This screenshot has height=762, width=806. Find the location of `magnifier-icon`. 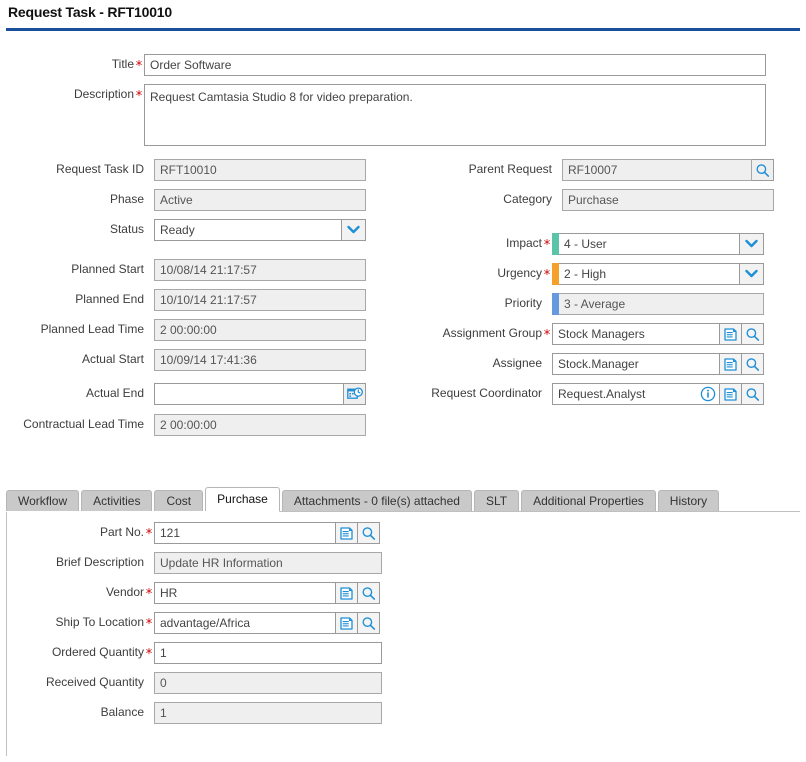

magnifier-icon is located at coordinates (752, 394).